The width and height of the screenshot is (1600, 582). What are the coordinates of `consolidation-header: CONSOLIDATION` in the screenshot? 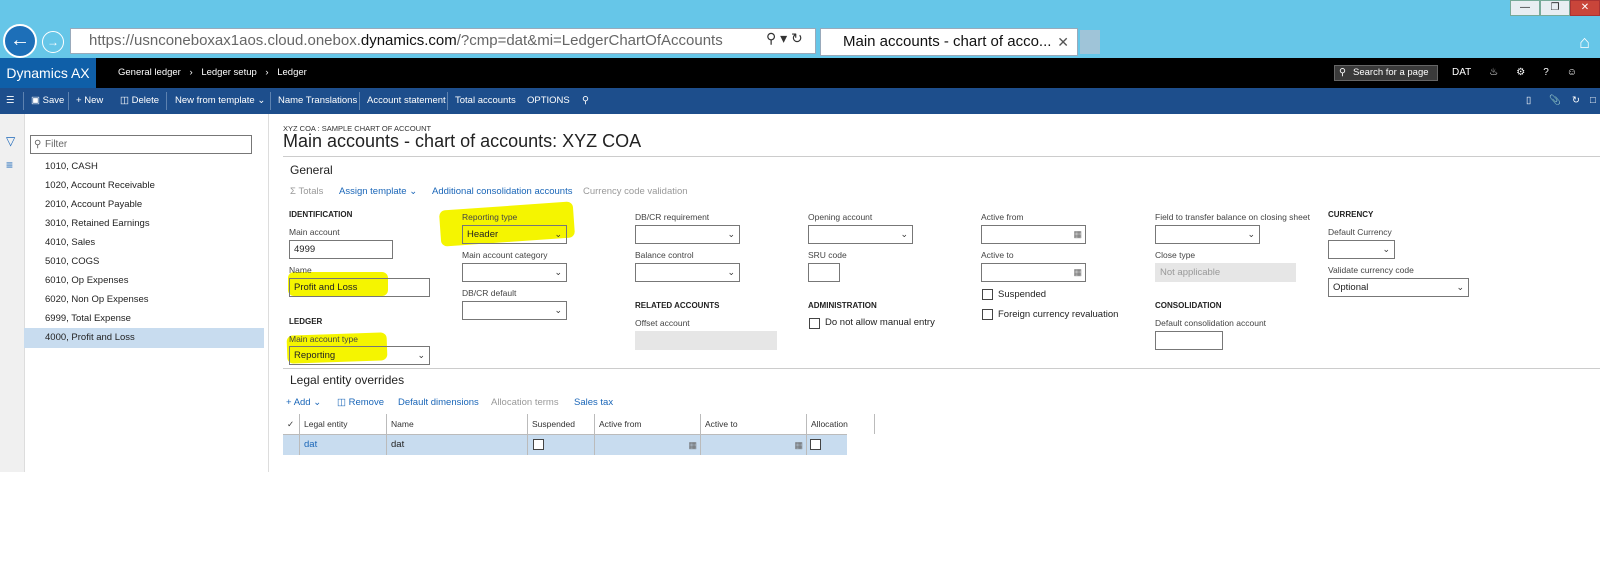 It's located at (1188, 305).